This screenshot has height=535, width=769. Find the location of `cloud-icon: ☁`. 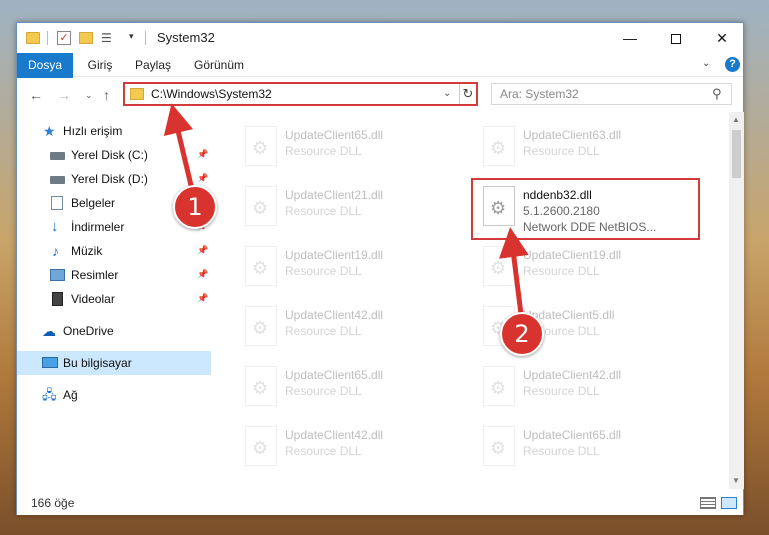

cloud-icon: ☁ is located at coordinates (49, 331).